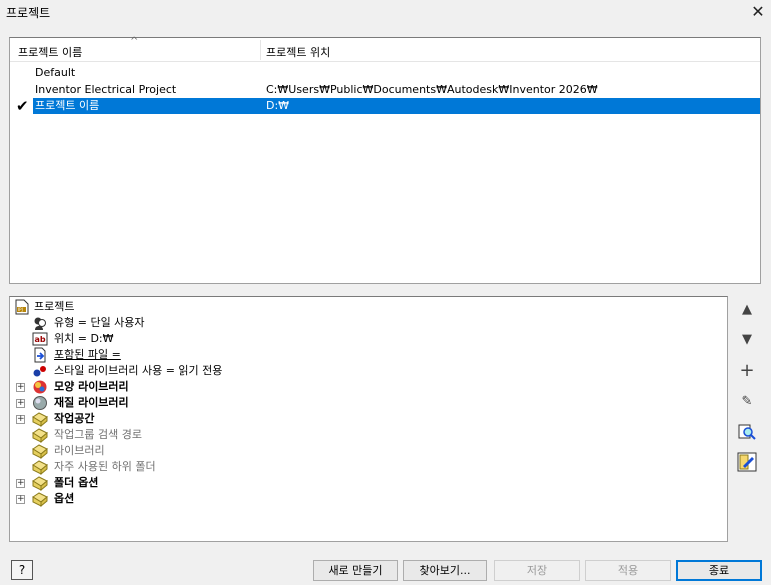  I want to click on tree-item-label: 옵션, so click(64, 498).